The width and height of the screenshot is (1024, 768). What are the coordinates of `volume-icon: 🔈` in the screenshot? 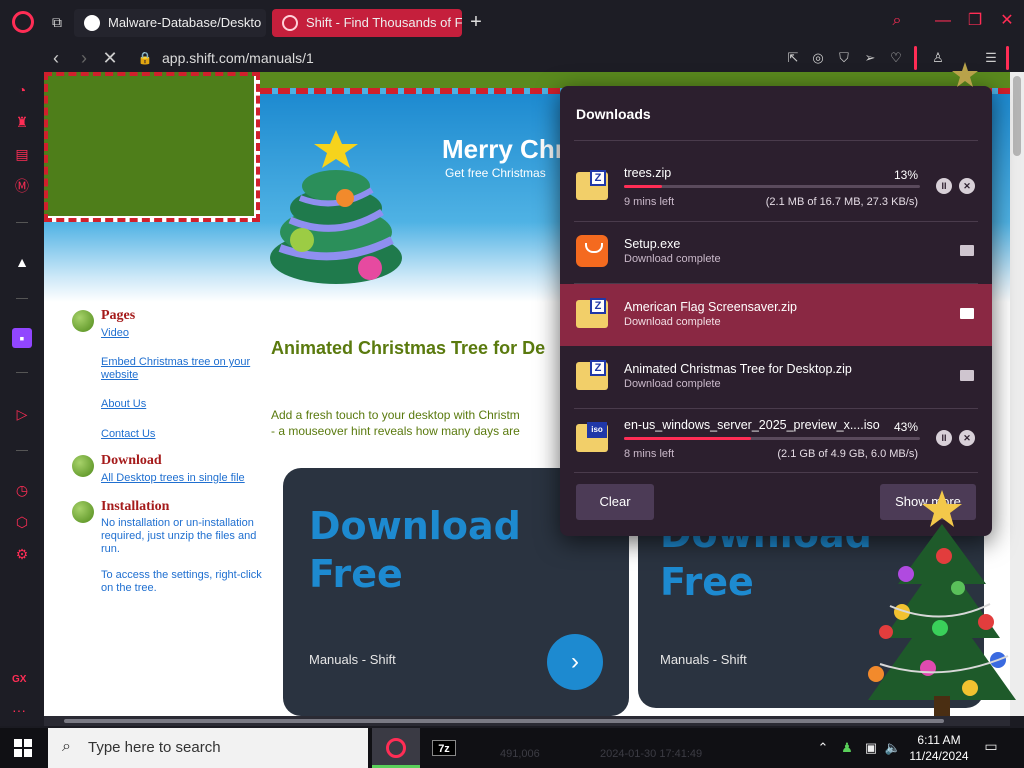 It's located at (893, 748).